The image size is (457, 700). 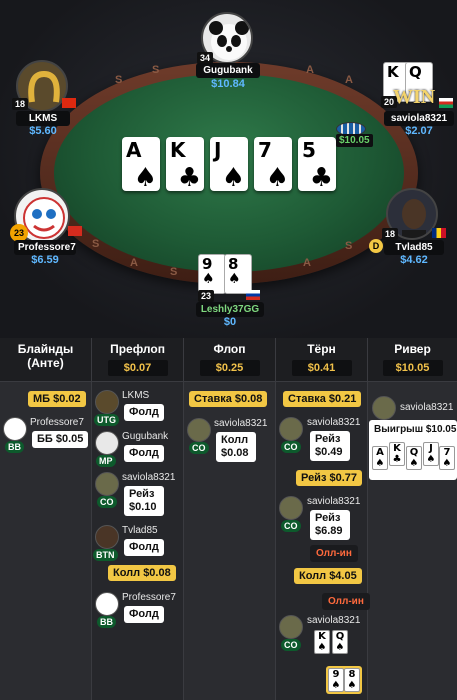 What do you see at coordinates (230, 309) in the screenshot?
I see `player-name: Leshly37GG` at bounding box center [230, 309].